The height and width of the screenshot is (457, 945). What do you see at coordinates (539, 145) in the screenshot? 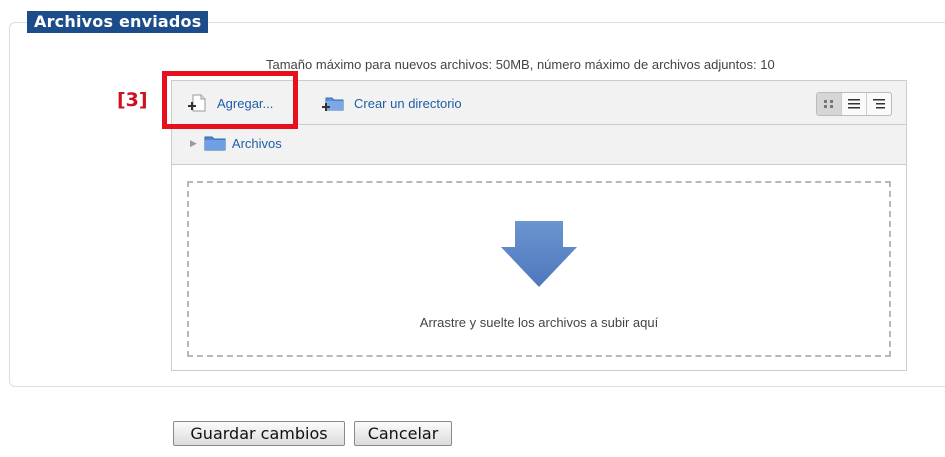
I see `folder-path-bar: ▶ Archivos` at bounding box center [539, 145].